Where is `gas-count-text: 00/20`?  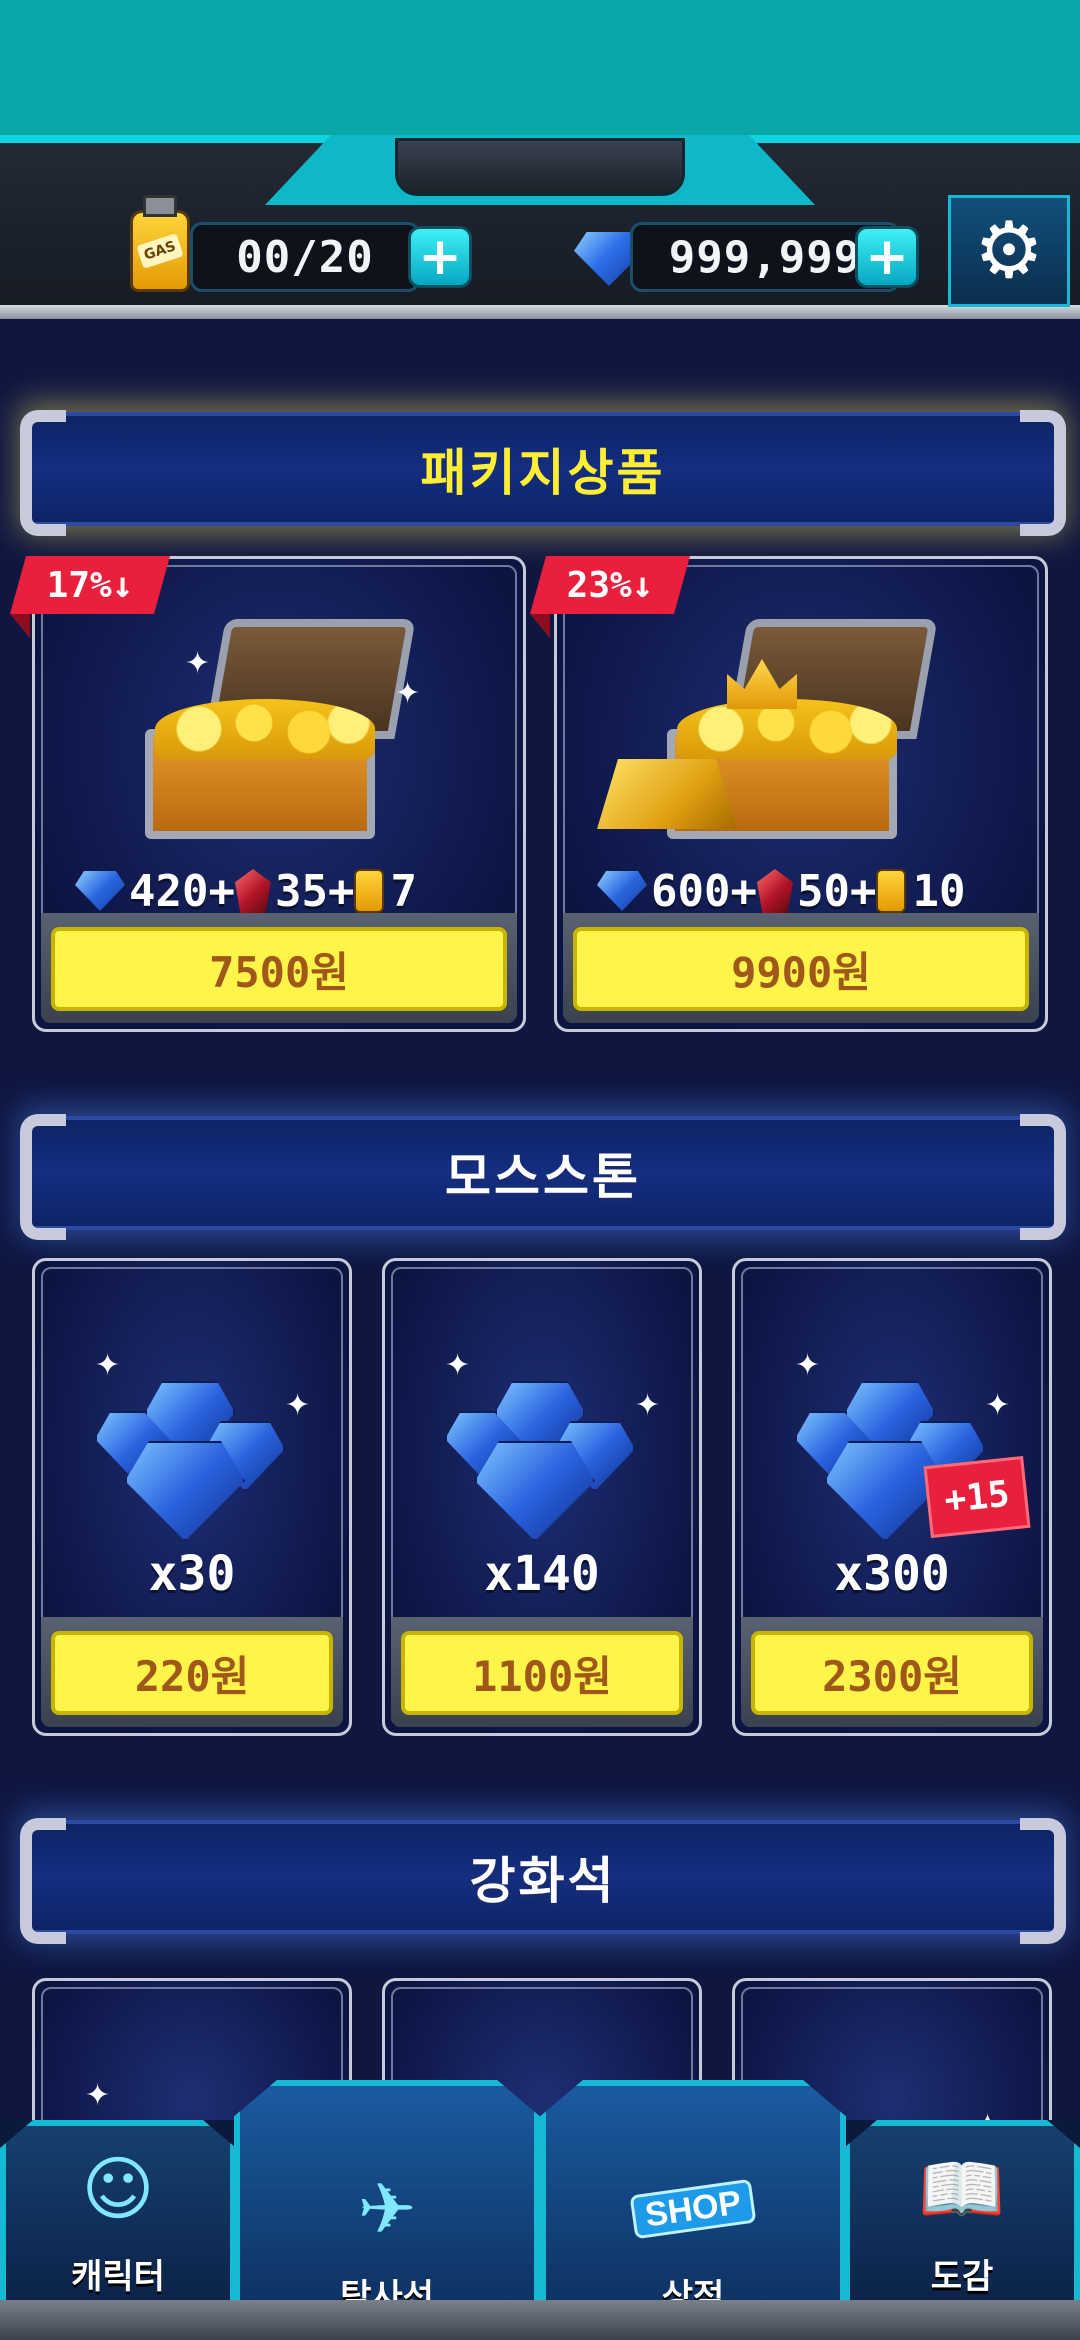
gas-count-text: 00/20 is located at coordinates (305, 257).